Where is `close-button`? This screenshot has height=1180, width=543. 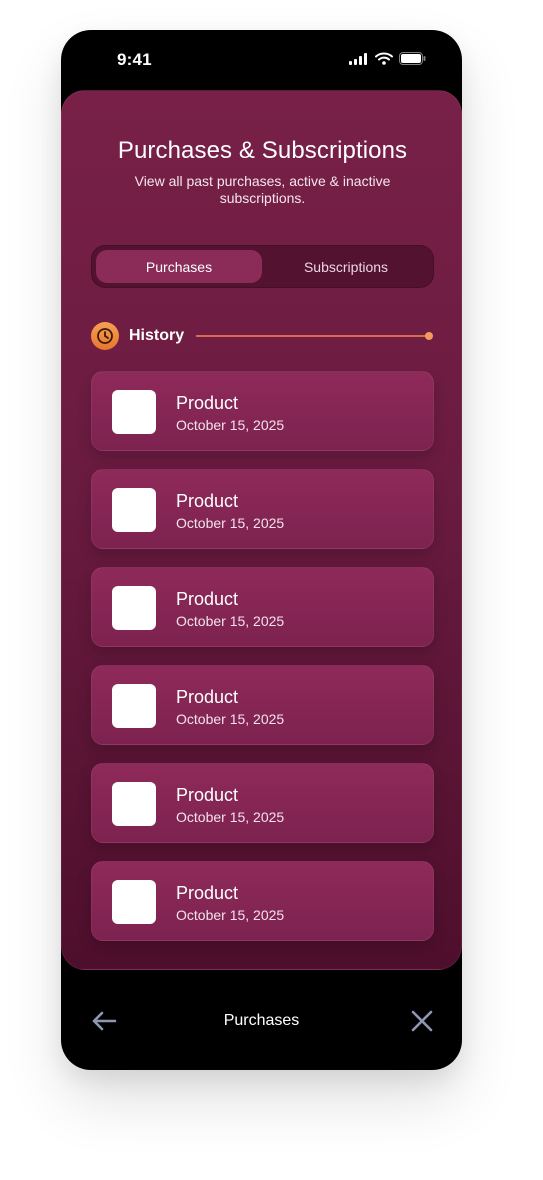
close-button is located at coordinates (422, 1021).